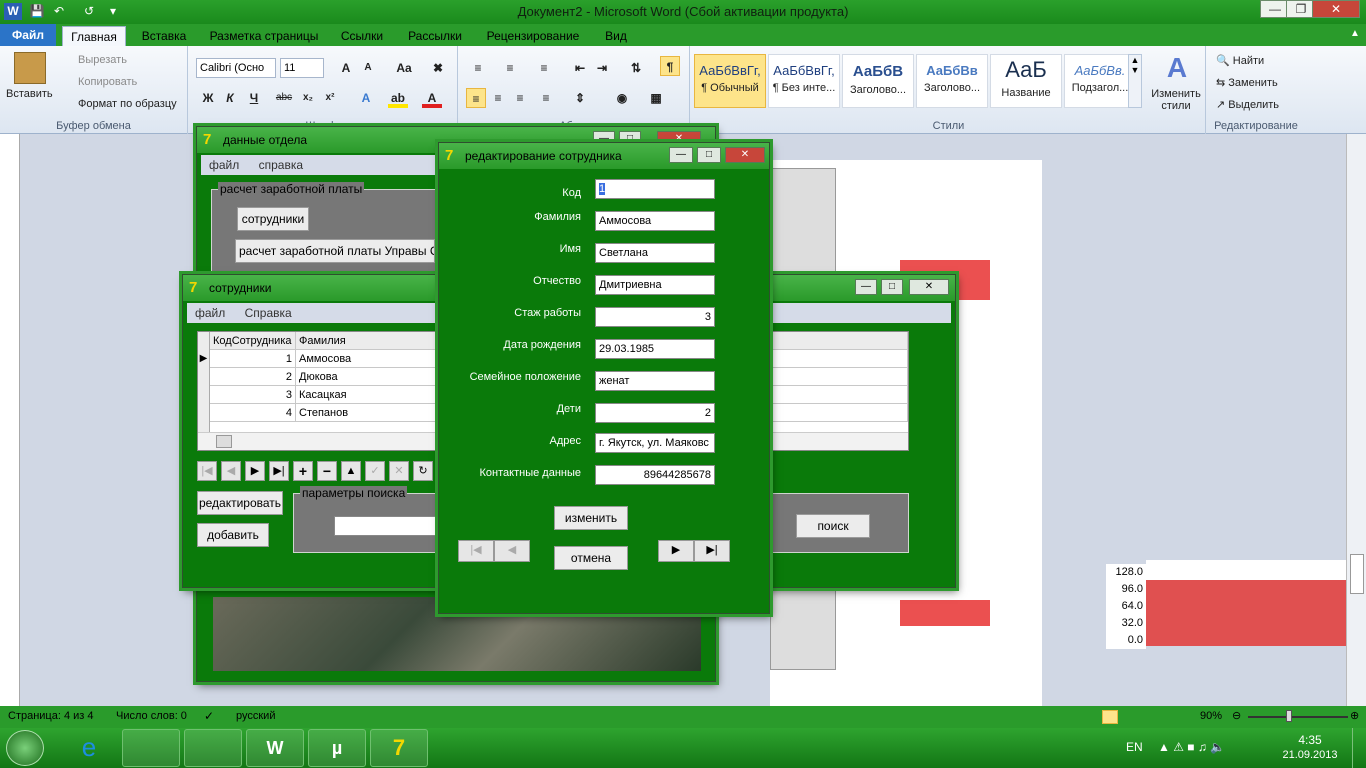 The image size is (1366, 768). I want to click on scrollbar-thumb, so click(1357, 574).